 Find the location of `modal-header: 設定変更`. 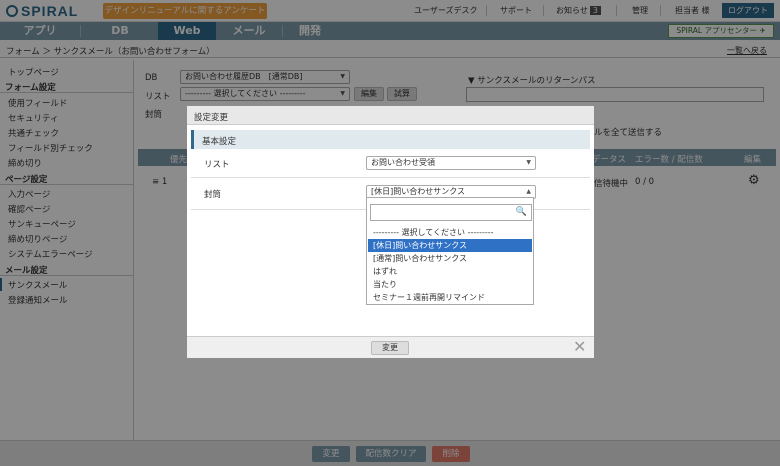

modal-header: 設定変更 is located at coordinates (390, 115).